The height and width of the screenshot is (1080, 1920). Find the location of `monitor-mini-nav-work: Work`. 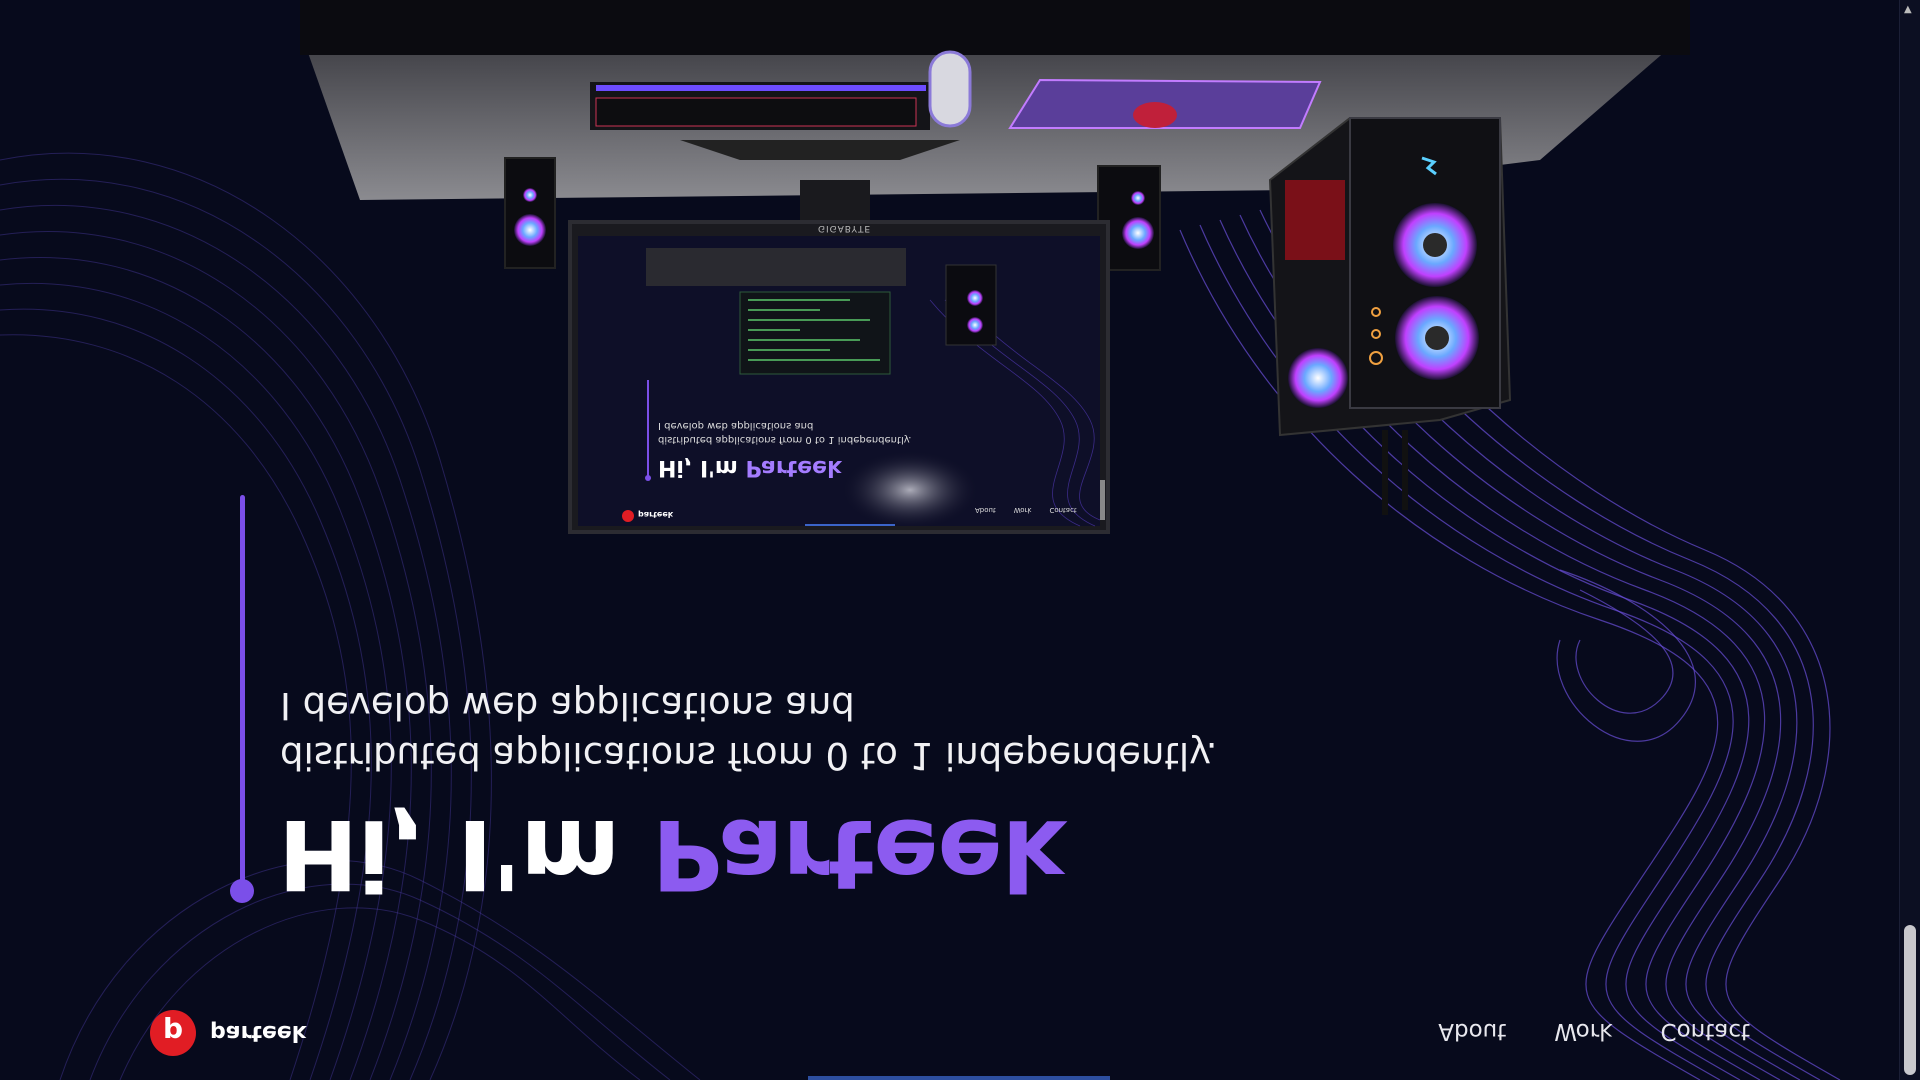

monitor-mini-nav-work: Work is located at coordinates (1022, 510).